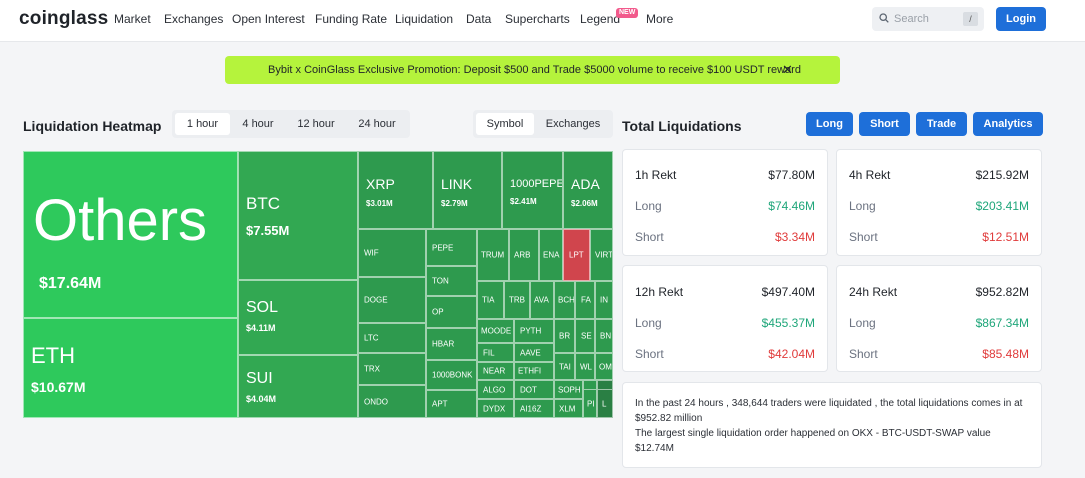 The width and height of the screenshot is (1085, 478). Describe the element at coordinates (451, 344) in the screenshot. I see `heatmap-tile-small: HBAR` at that location.